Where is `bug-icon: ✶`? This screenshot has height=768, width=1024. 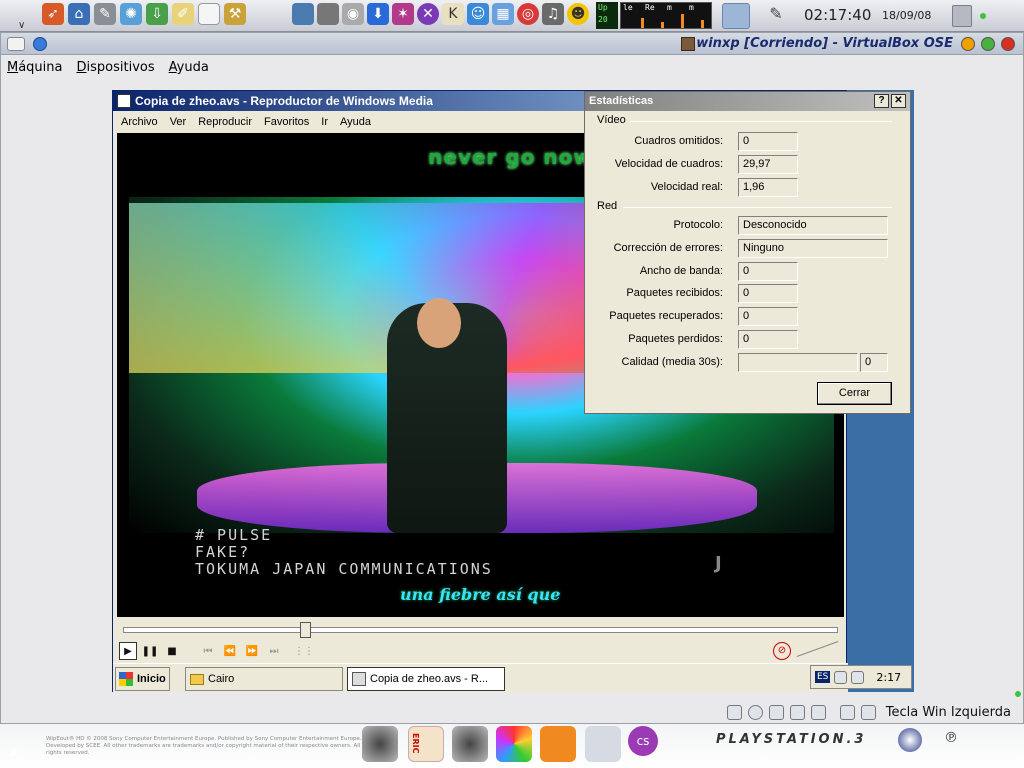 bug-icon: ✶ is located at coordinates (403, 14).